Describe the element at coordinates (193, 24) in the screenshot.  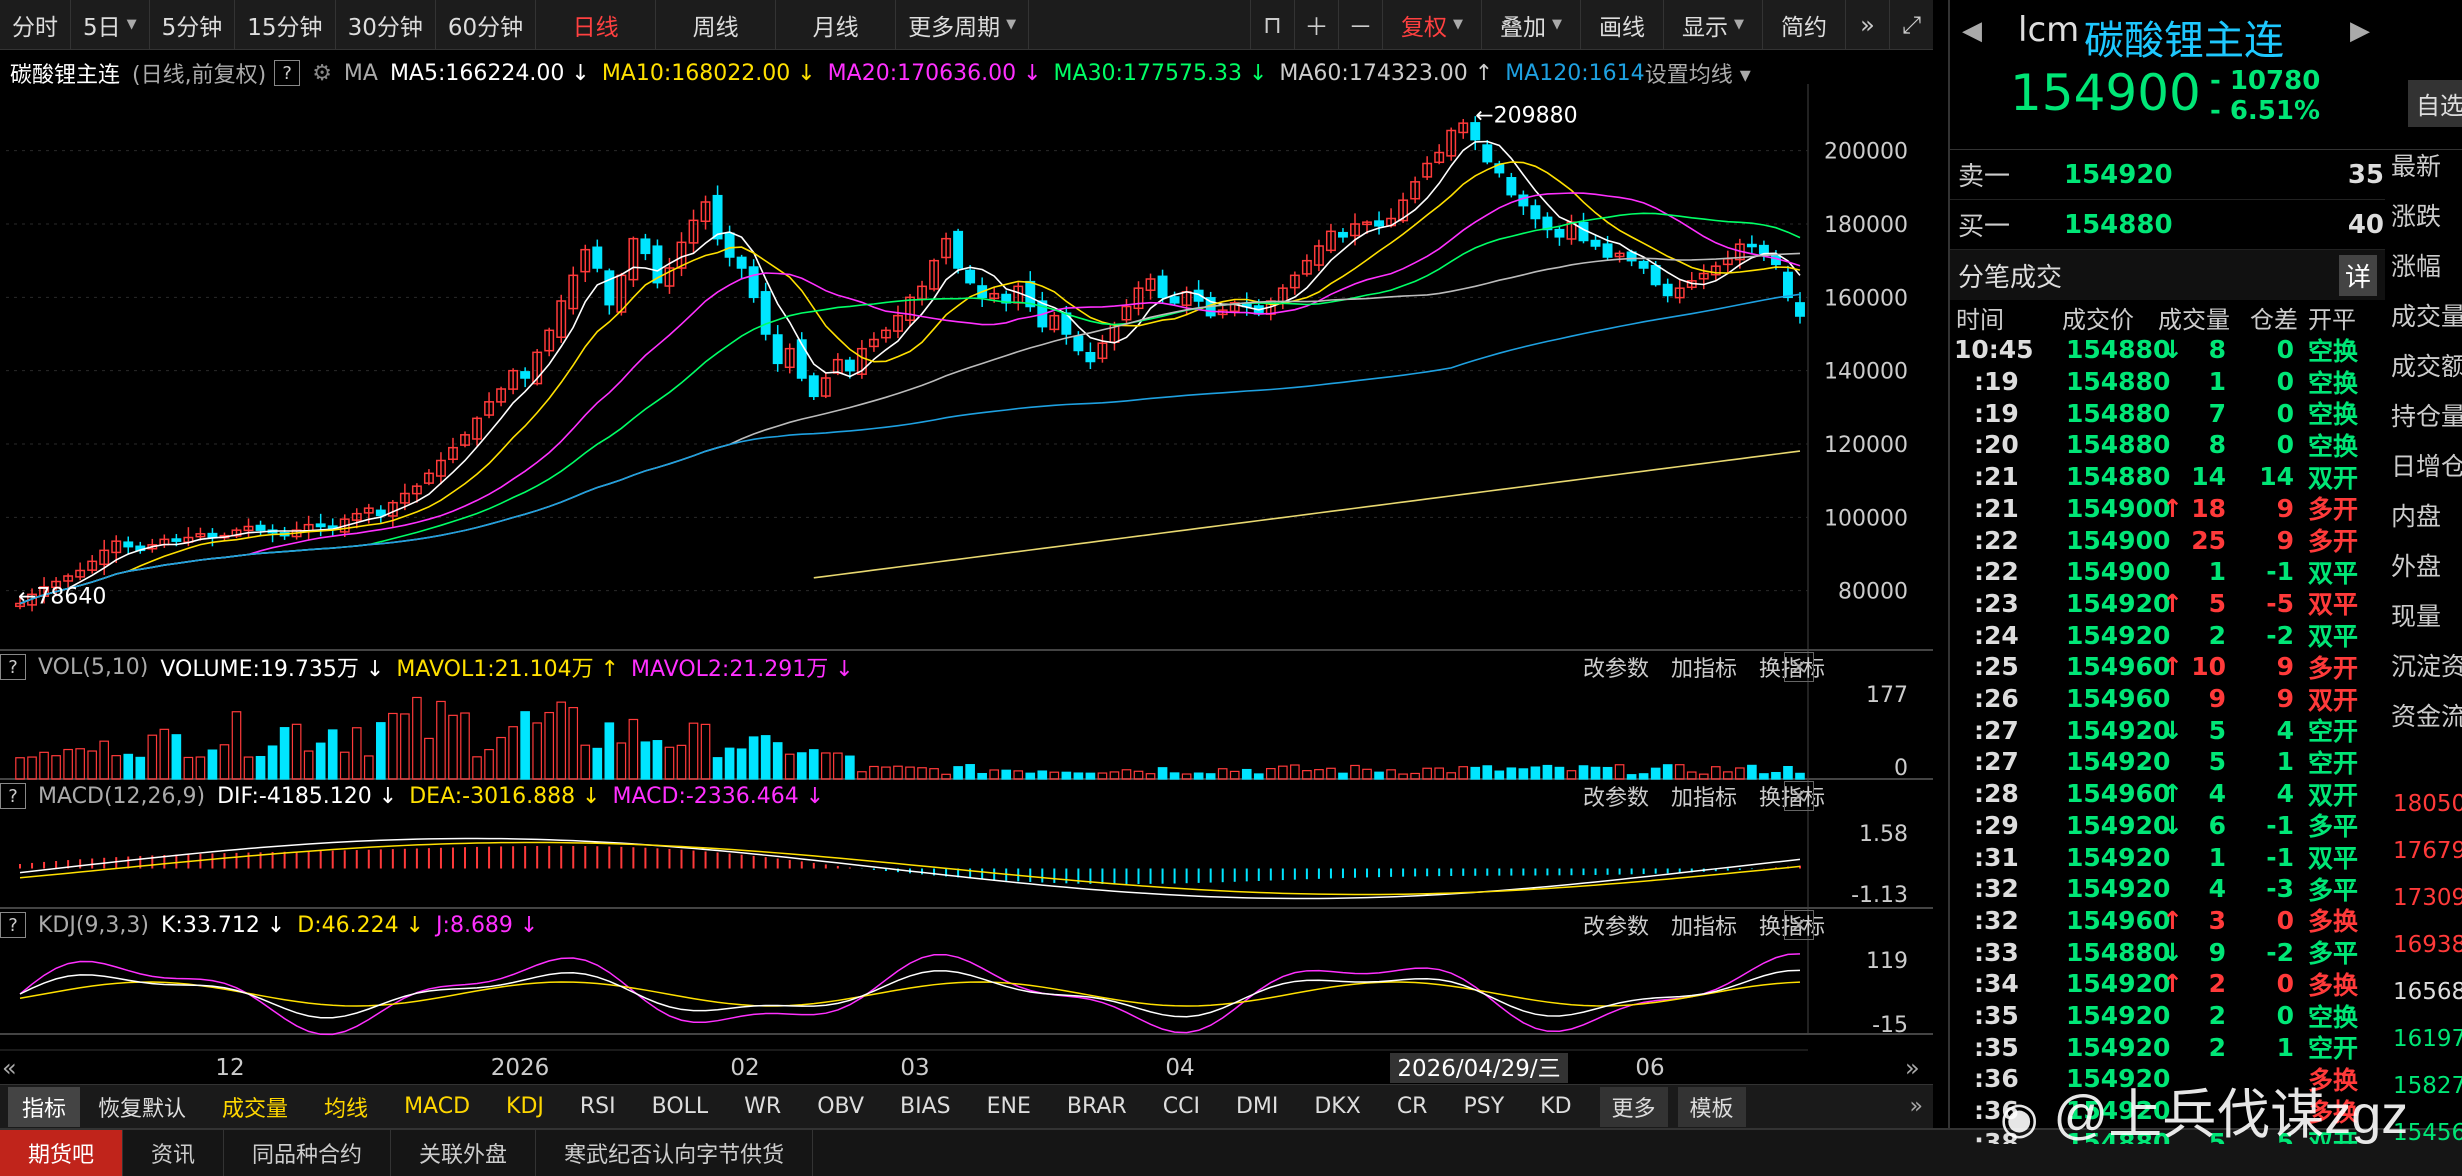
I see `period-tab-5min: 5分钟` at that location.